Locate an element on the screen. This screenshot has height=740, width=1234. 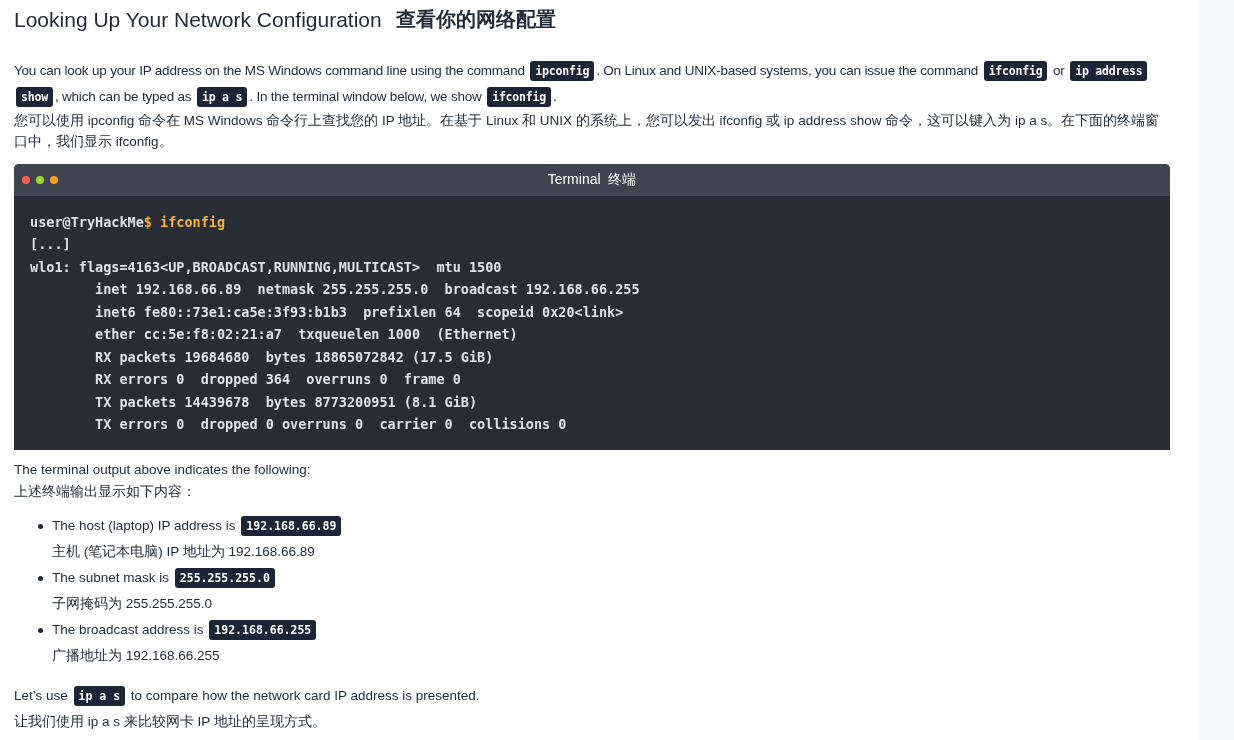
inline-code: ipconfig is located at coordinates (562, 70).